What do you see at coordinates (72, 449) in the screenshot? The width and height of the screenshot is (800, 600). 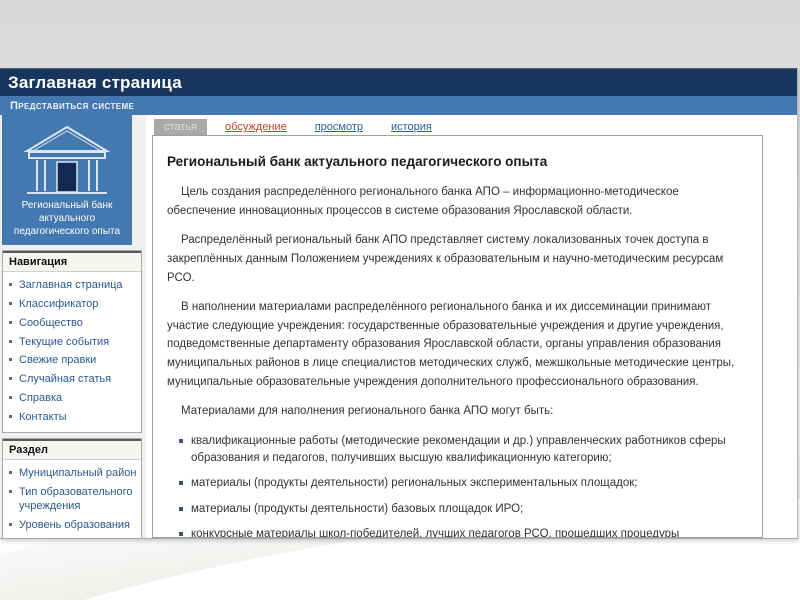 I see `sidebar-section-title: Раздел` at bounding box center [72, 449].